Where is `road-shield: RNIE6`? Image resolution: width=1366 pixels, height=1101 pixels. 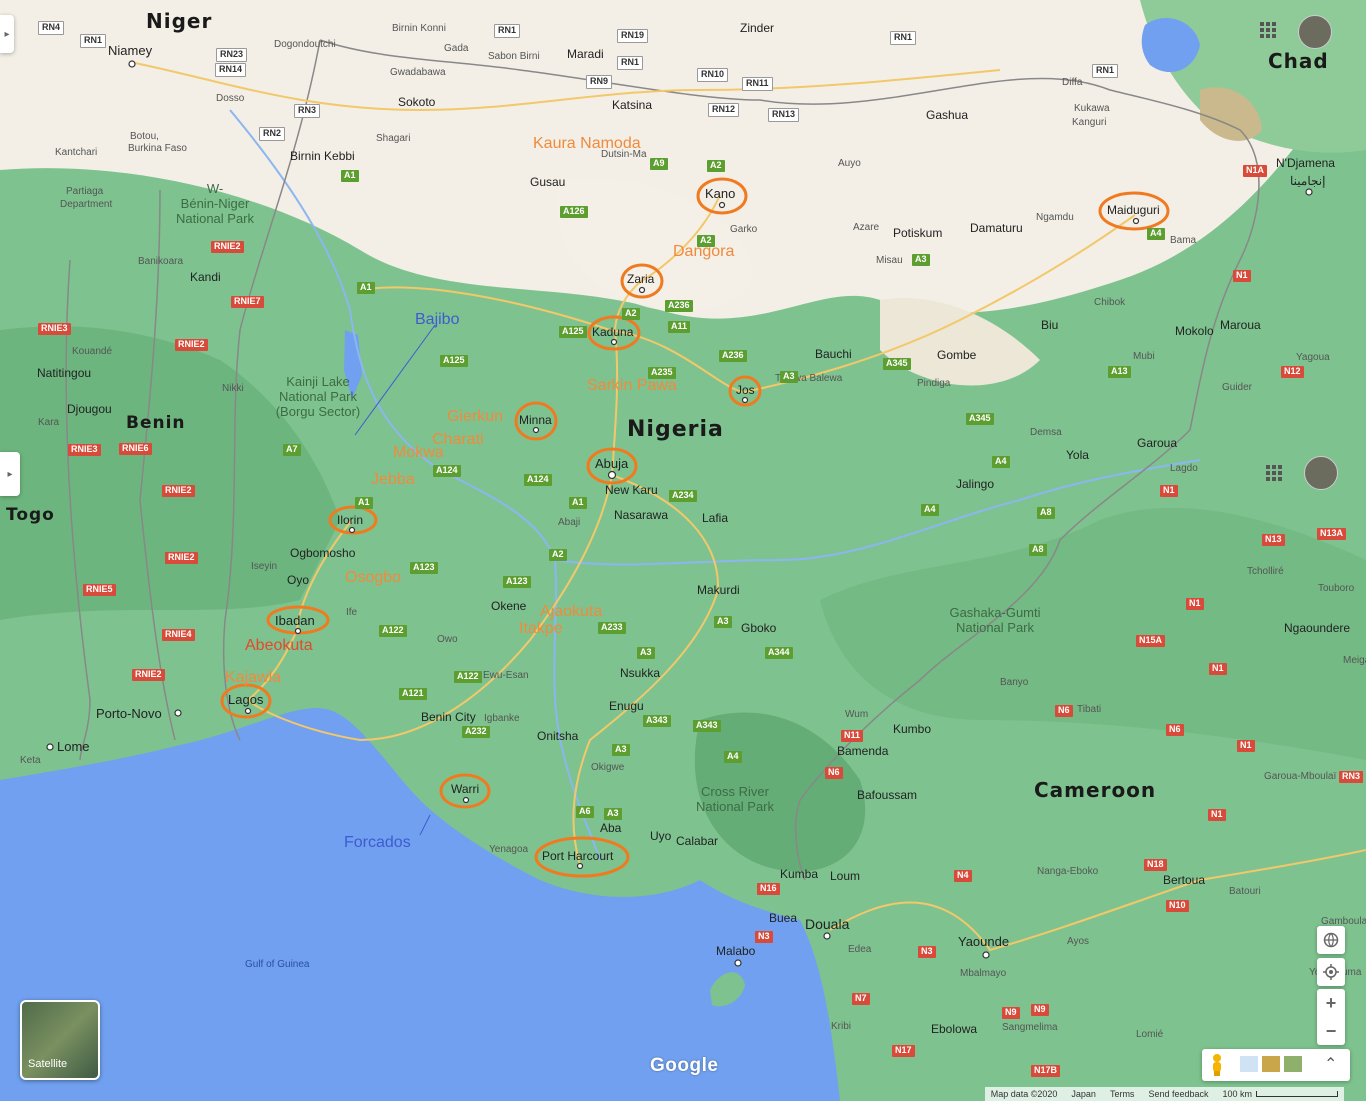 road-shield: RNIE6 is located at coordinates (135, 449).